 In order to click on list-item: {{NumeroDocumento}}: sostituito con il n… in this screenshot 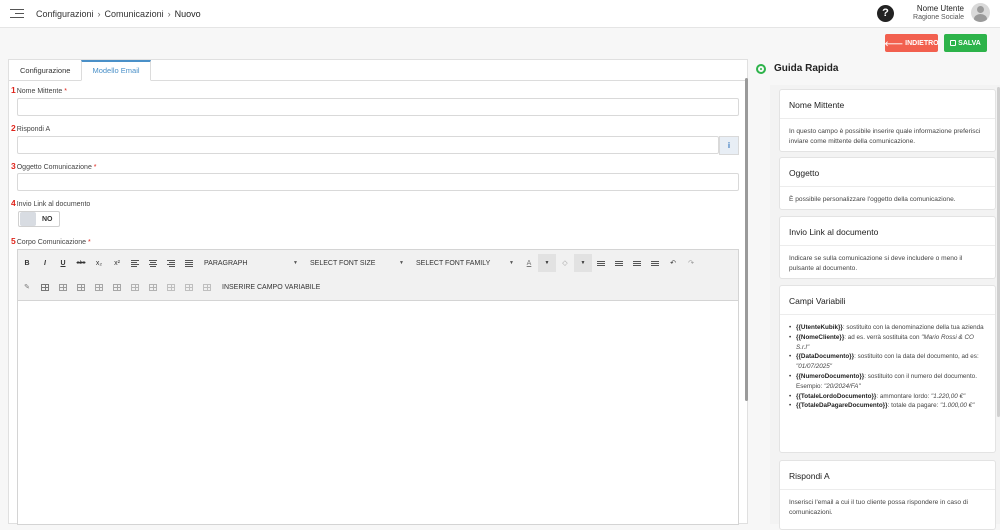, I will do `click(887, 382)`.